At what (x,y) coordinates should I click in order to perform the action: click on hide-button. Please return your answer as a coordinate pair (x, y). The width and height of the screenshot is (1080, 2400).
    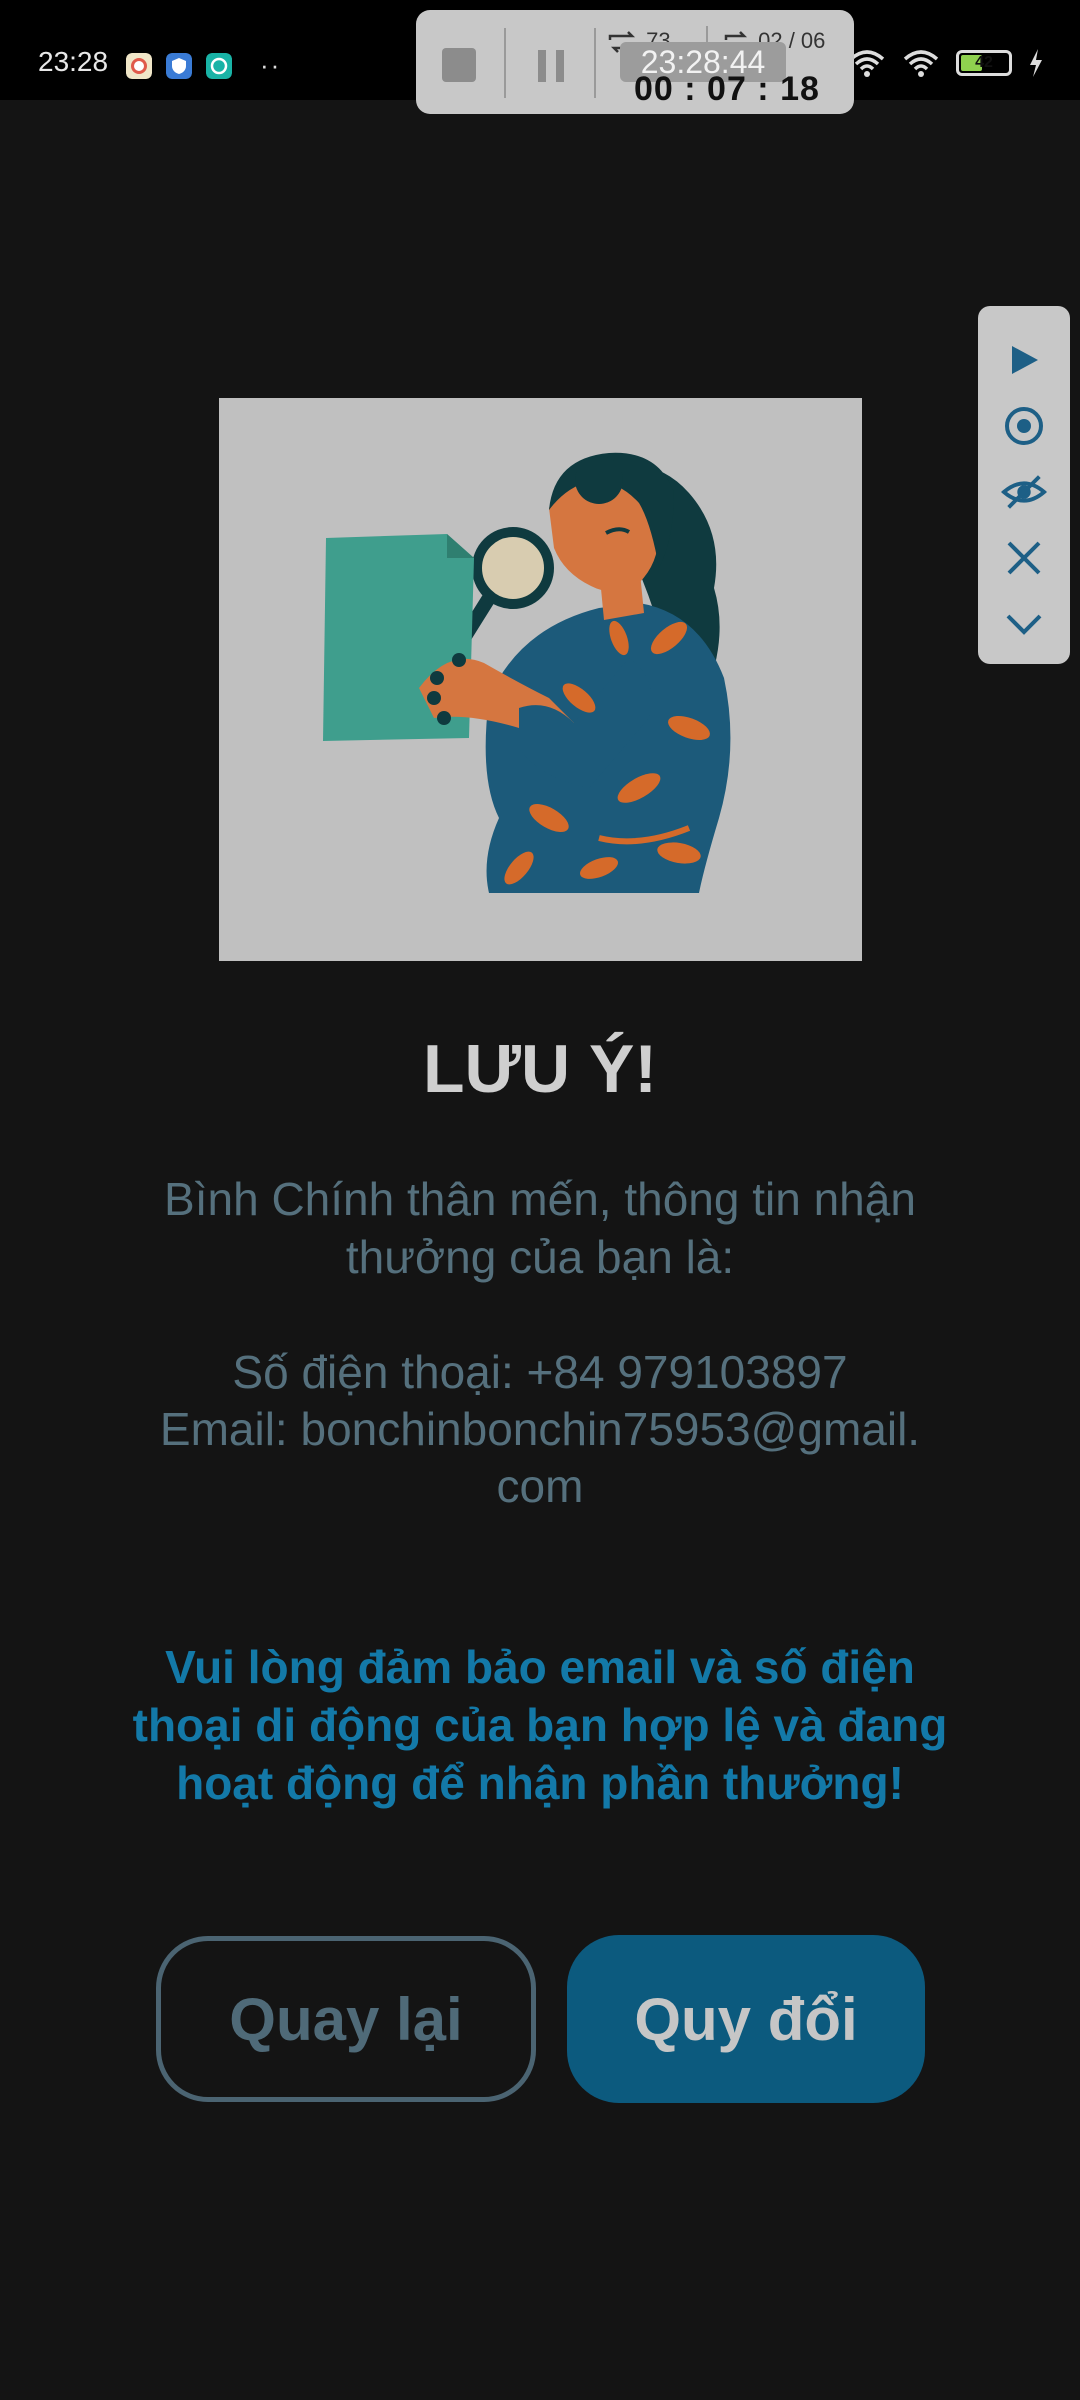
    Looking at the image, I should click on (1024, 492).